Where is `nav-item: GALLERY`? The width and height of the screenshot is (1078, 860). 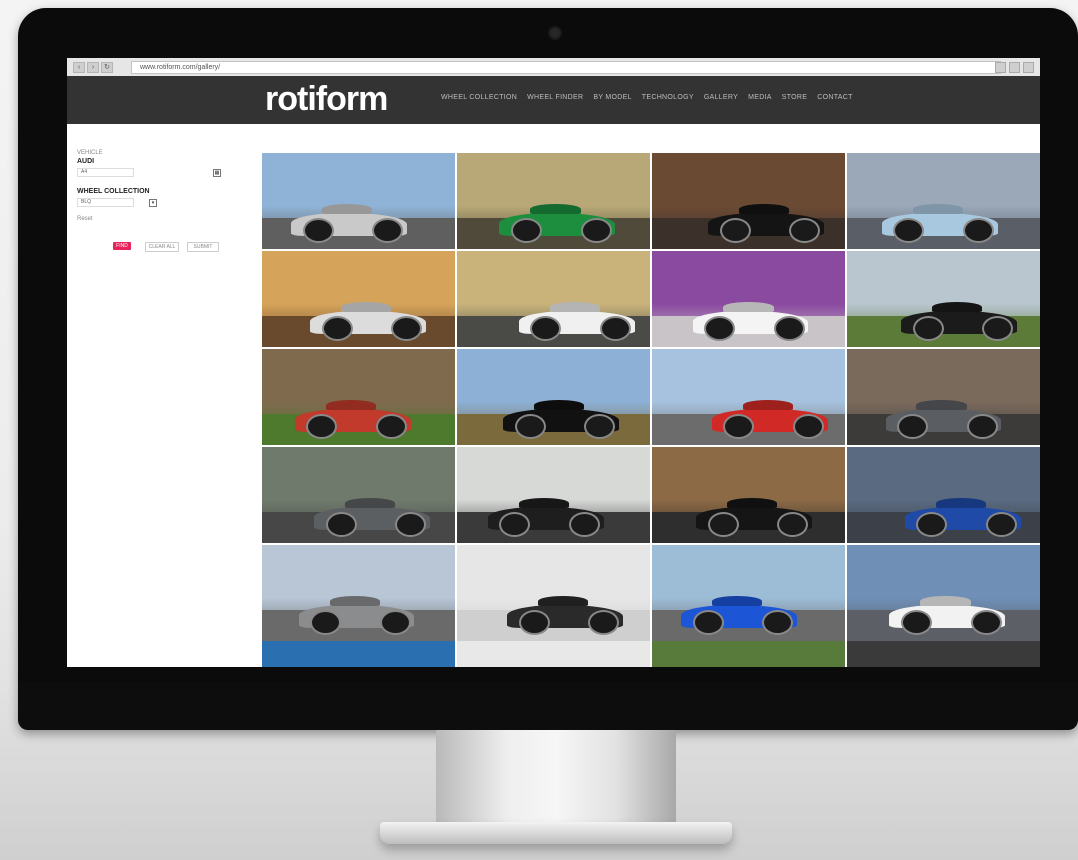
nav-item: GALLERY is located at coordinates (721, 97).